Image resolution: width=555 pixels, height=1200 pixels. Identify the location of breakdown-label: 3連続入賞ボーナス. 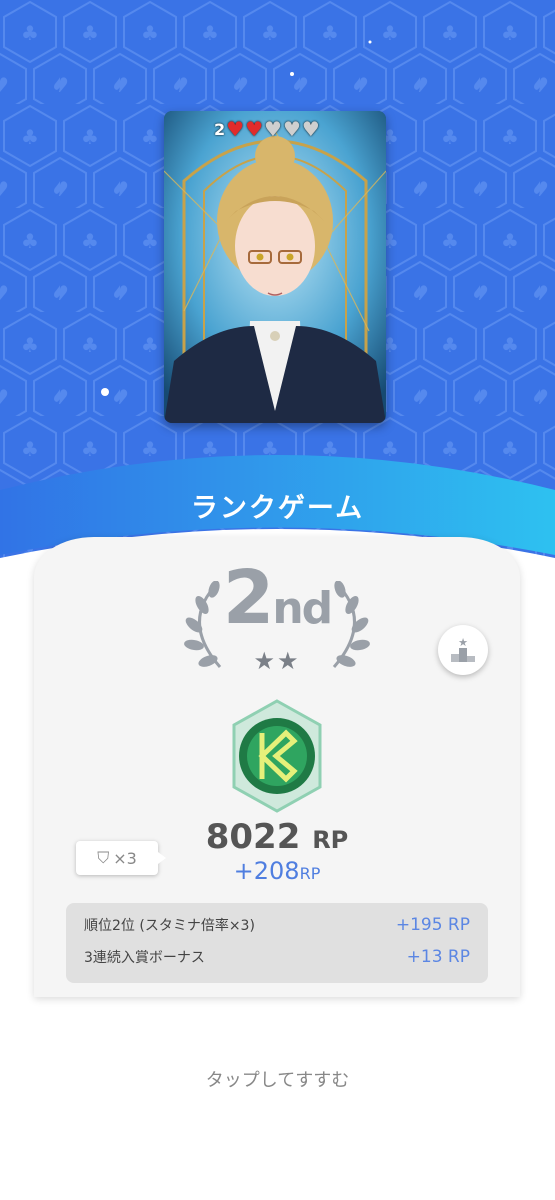
(144, 958).